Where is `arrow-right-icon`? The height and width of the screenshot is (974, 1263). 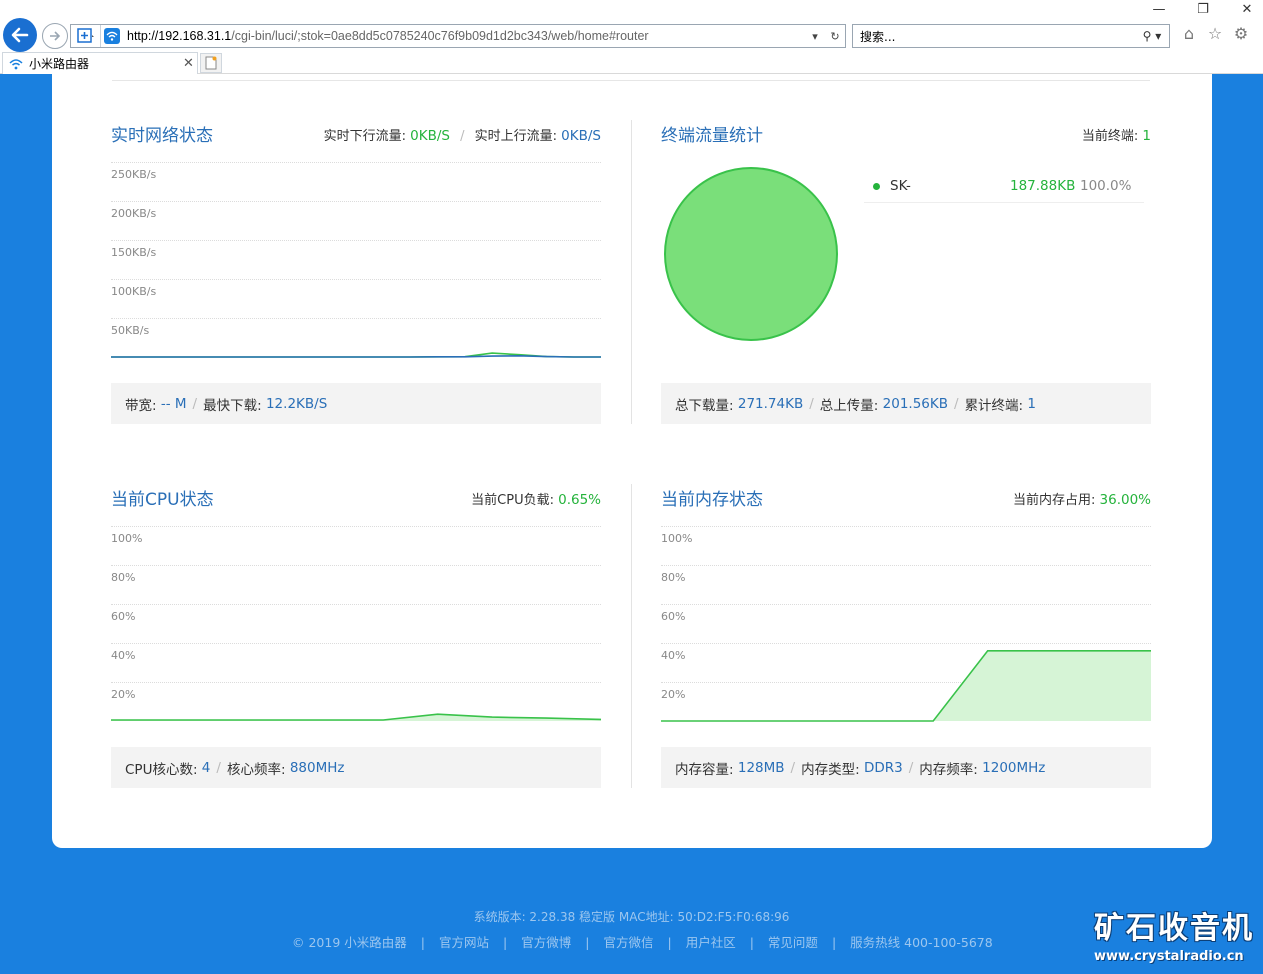 arrow-right-icon is located at coordinates (55, 36).